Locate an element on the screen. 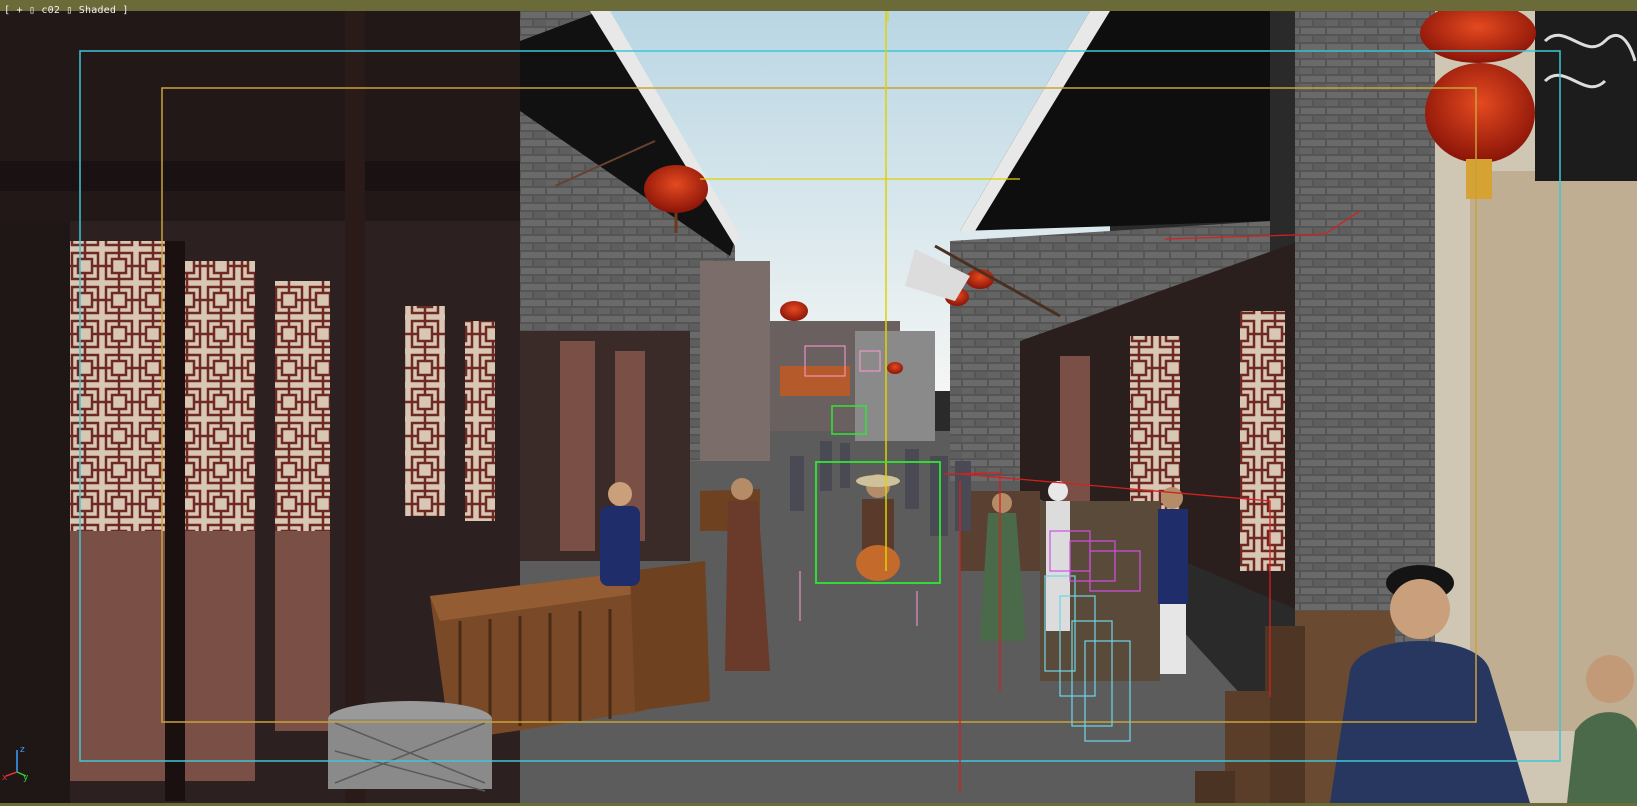 This screenshot has height=806, width=1637. axis-x-line is located at coordinates (11, 774).